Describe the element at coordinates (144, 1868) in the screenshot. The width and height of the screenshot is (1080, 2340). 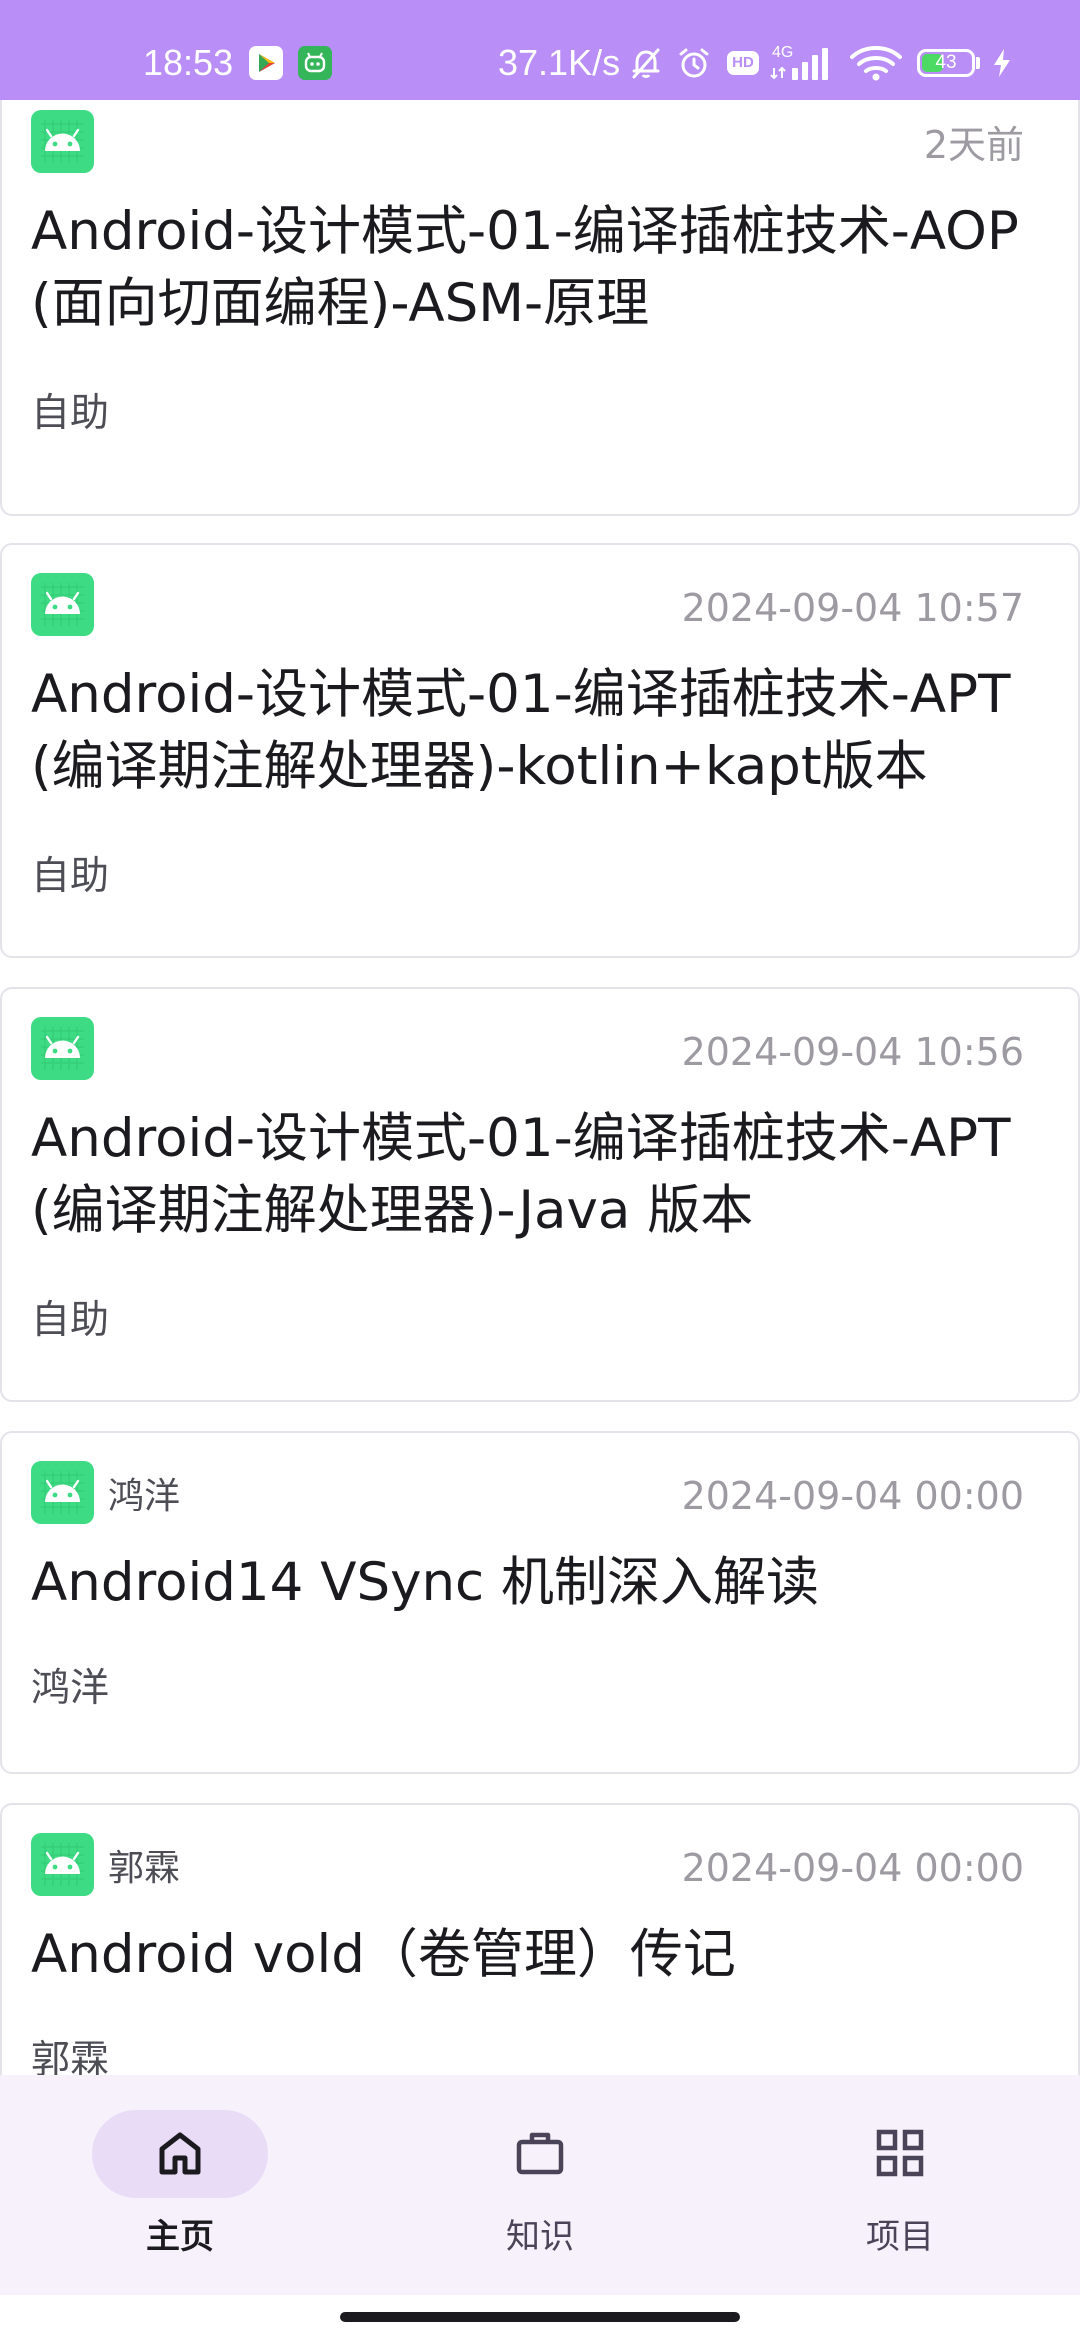
I see `article-author: 郭霖` at that location.